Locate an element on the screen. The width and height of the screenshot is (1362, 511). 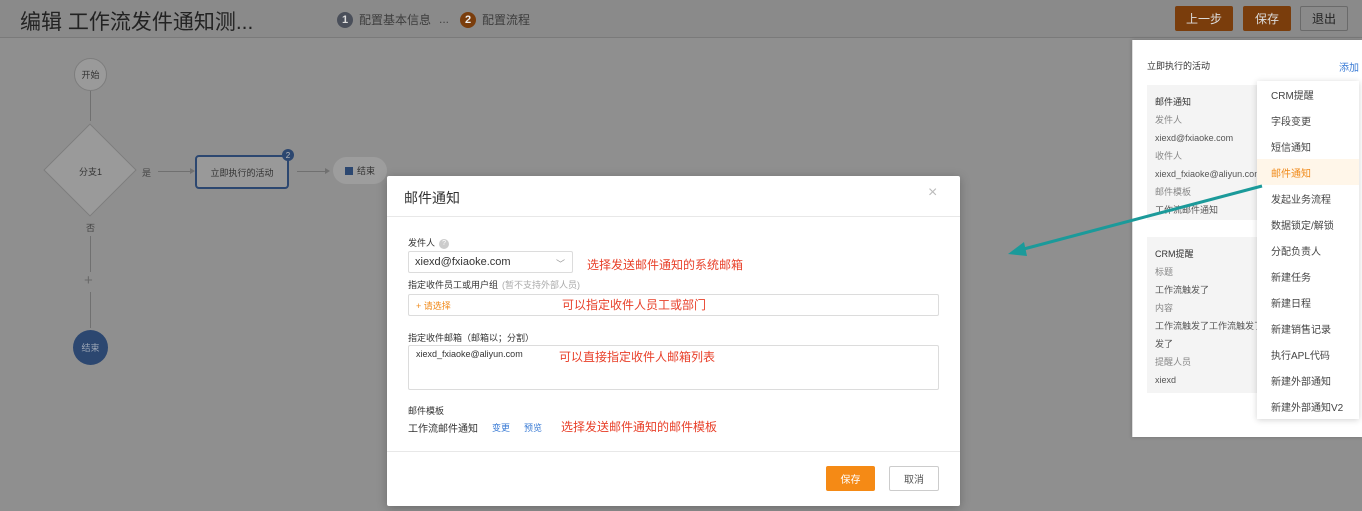
chevron-down-icon: ﹀ is located at coordinates (560, 264).